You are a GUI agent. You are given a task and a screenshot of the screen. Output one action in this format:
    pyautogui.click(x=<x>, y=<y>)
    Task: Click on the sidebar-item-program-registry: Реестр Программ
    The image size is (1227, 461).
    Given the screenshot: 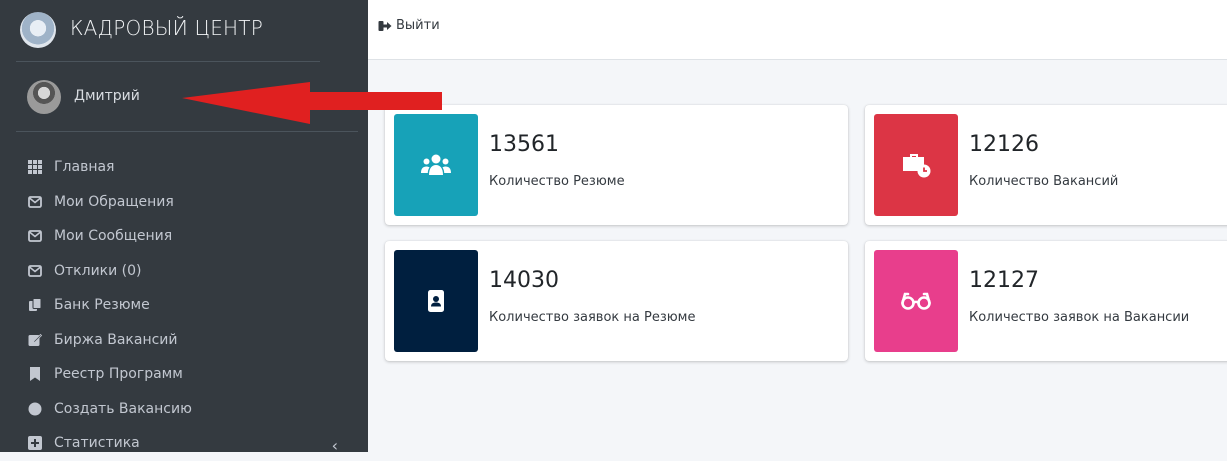 What is the action you would take?
    pyautogui.click(x=184, y=374)
    